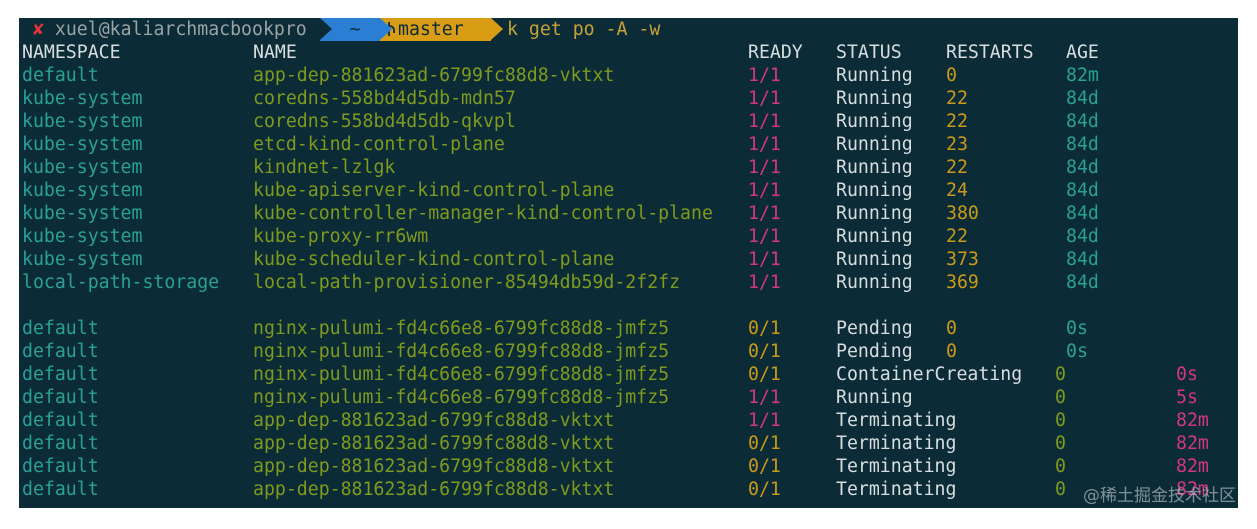  I want to click on cell-name: coredns-558bd4d5db-qkvpl, so click(384, 121).